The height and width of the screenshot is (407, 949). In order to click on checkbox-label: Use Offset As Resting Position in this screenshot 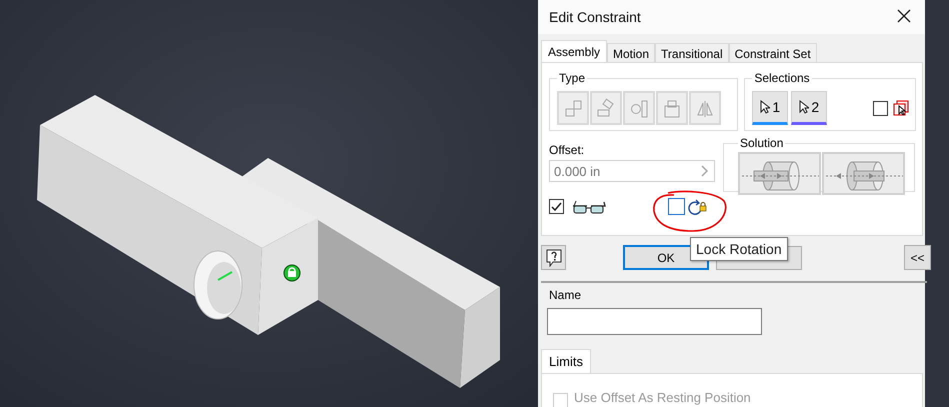, I will do `click(662, 397)`.